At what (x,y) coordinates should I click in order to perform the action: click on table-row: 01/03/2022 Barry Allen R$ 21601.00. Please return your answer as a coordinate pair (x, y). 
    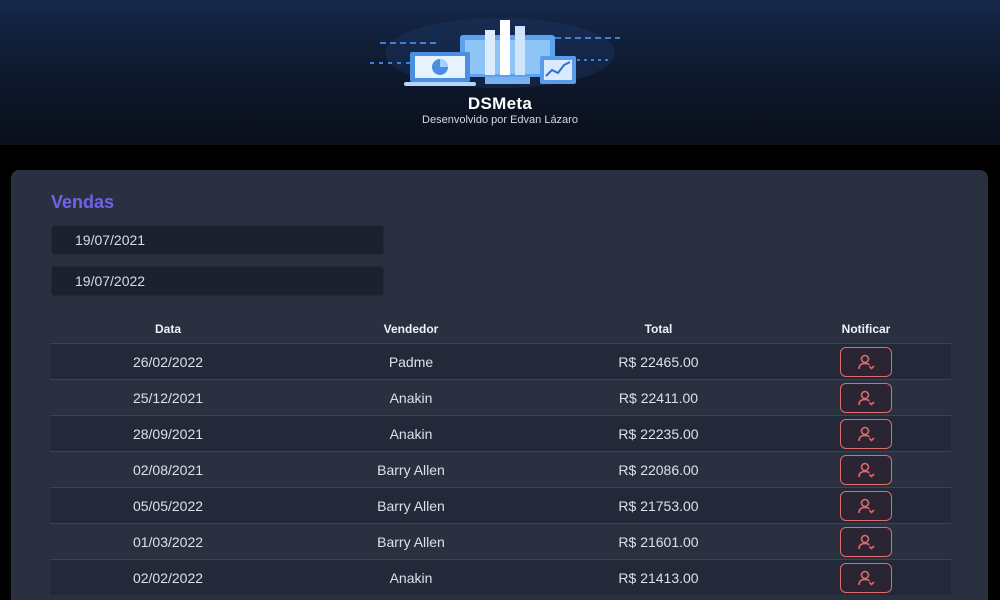
    Looking at the image, I should click on (500, 541).